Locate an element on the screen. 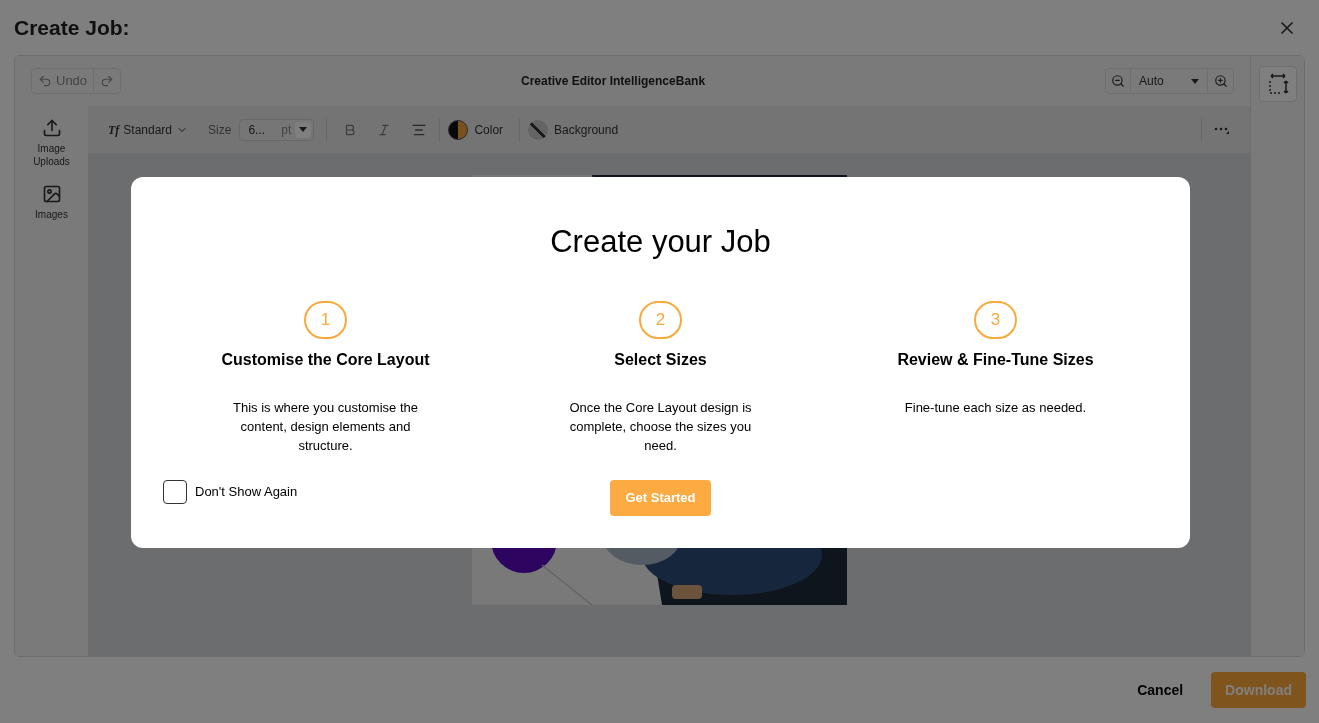  resize-icon is located at coordinates (1277, 84).